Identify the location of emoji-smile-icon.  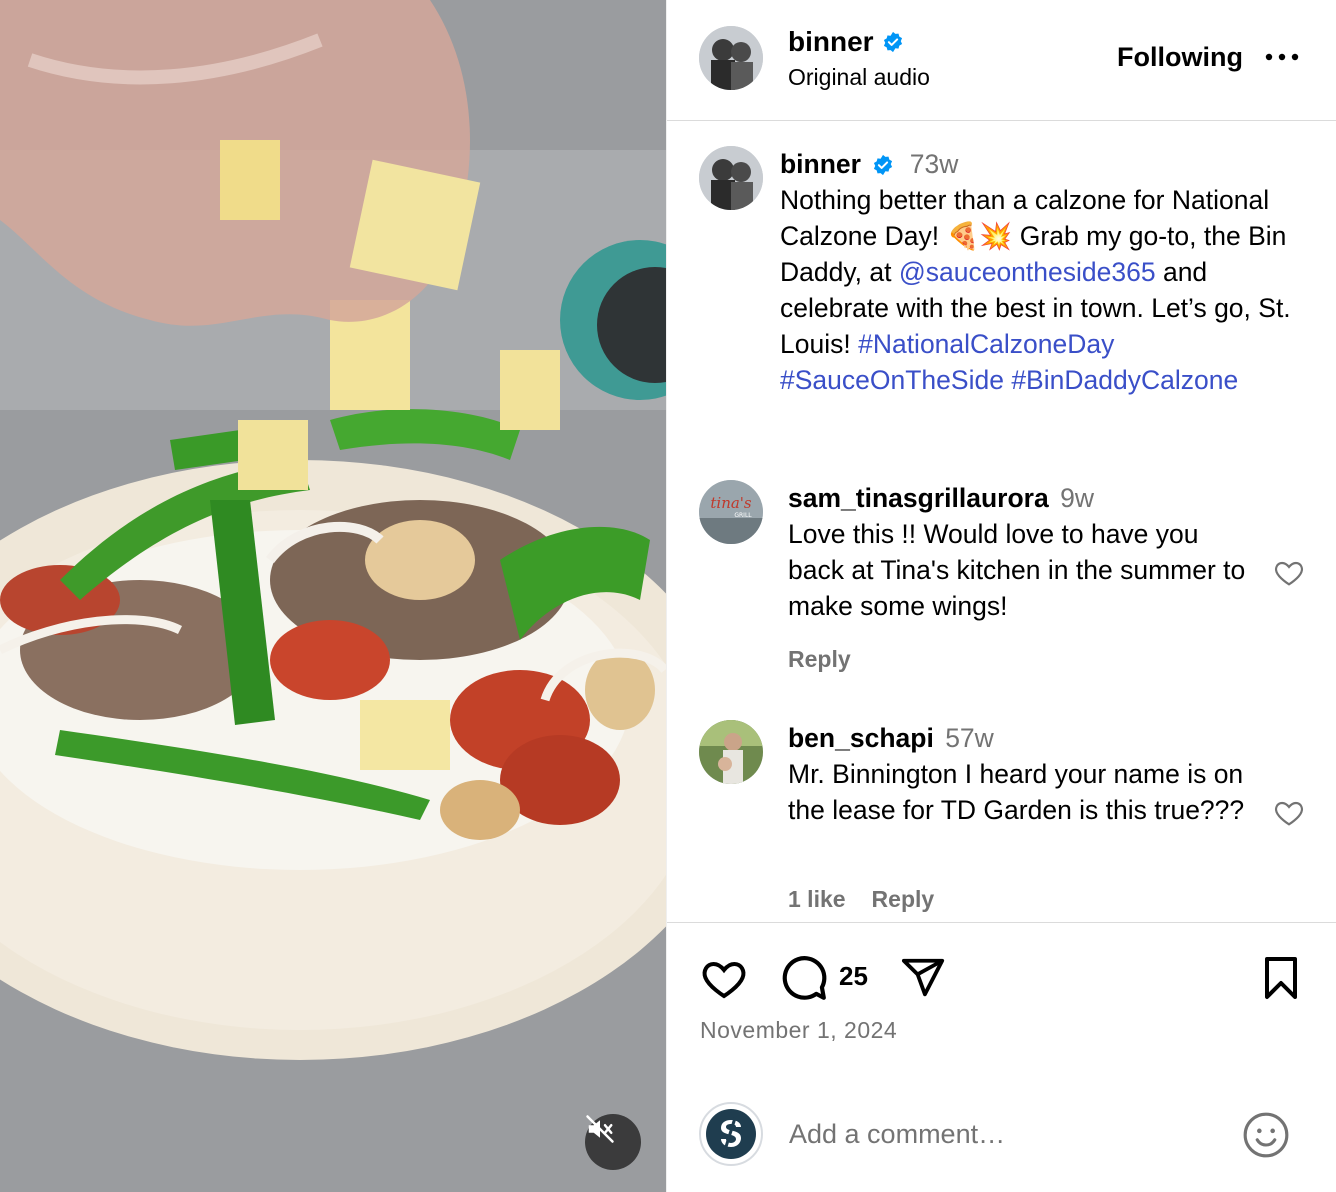
(1266, 1135).